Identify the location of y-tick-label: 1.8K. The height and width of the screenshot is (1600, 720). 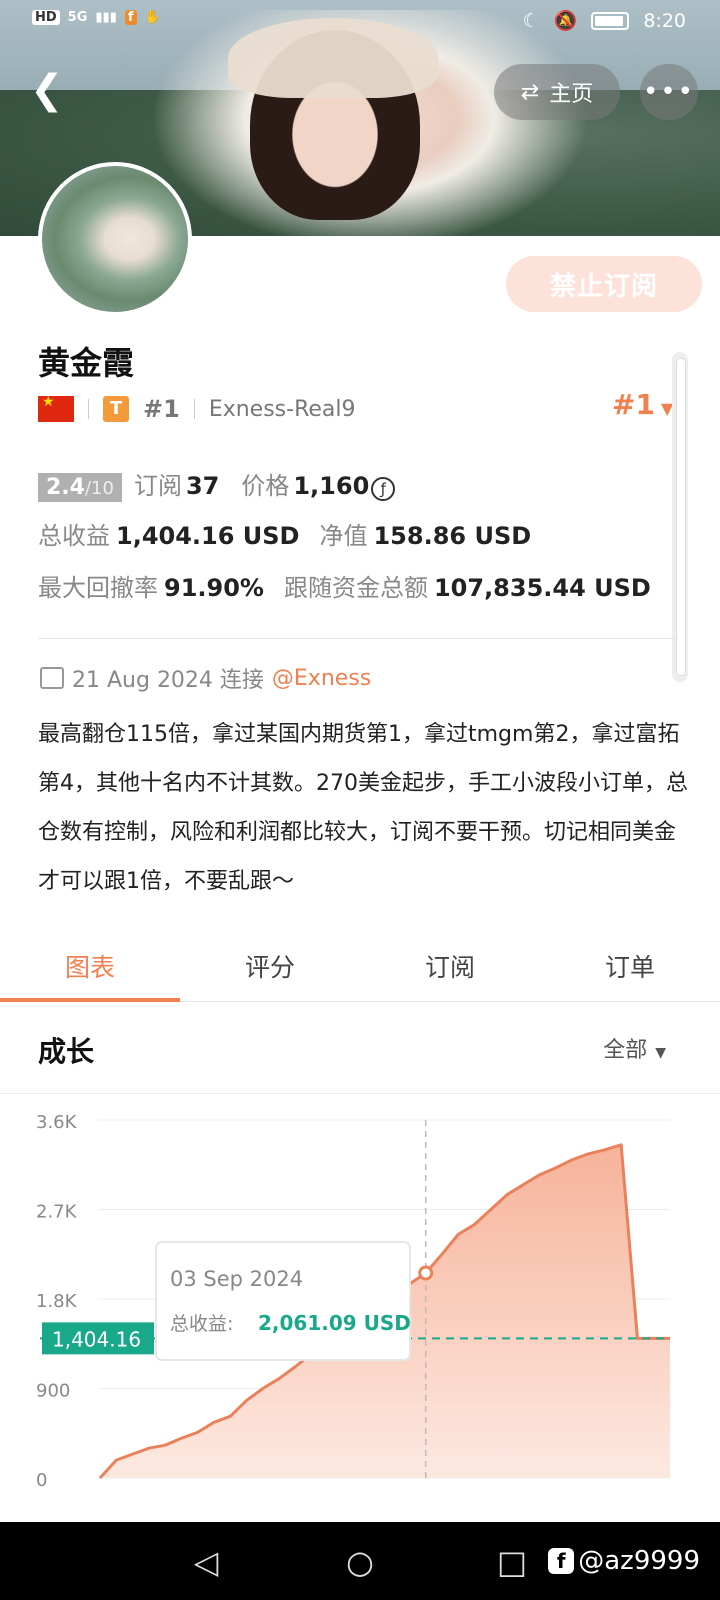
(57, 1301).